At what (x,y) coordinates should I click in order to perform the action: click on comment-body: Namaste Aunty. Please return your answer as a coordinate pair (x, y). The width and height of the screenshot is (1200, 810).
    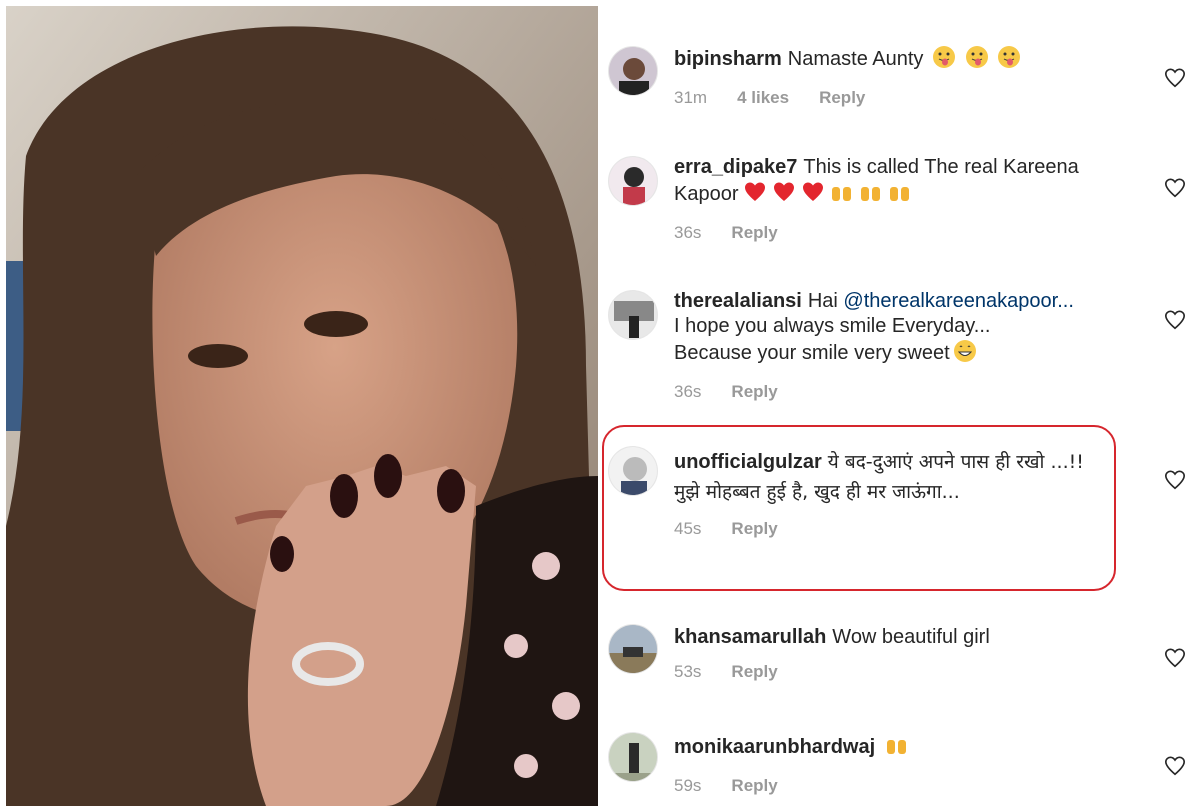
    Looking at the image, I should click on (855, 59).